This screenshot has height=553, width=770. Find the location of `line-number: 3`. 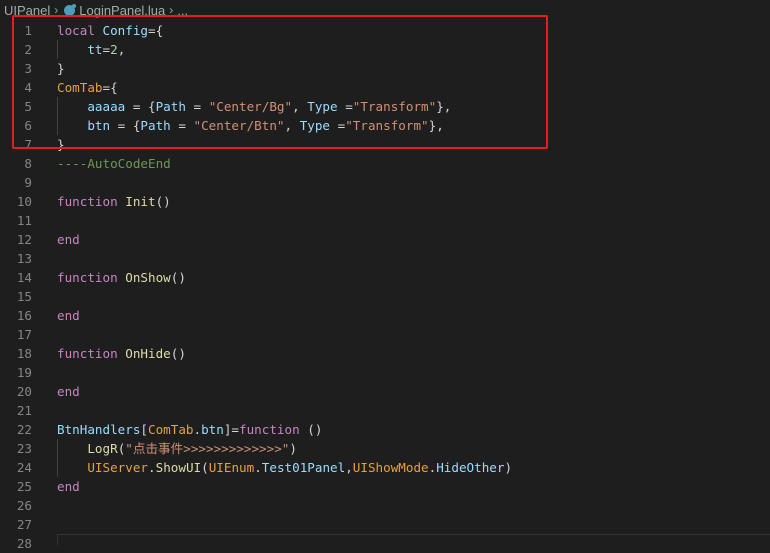

line-number: 3 is located at coordinates (28, 68).